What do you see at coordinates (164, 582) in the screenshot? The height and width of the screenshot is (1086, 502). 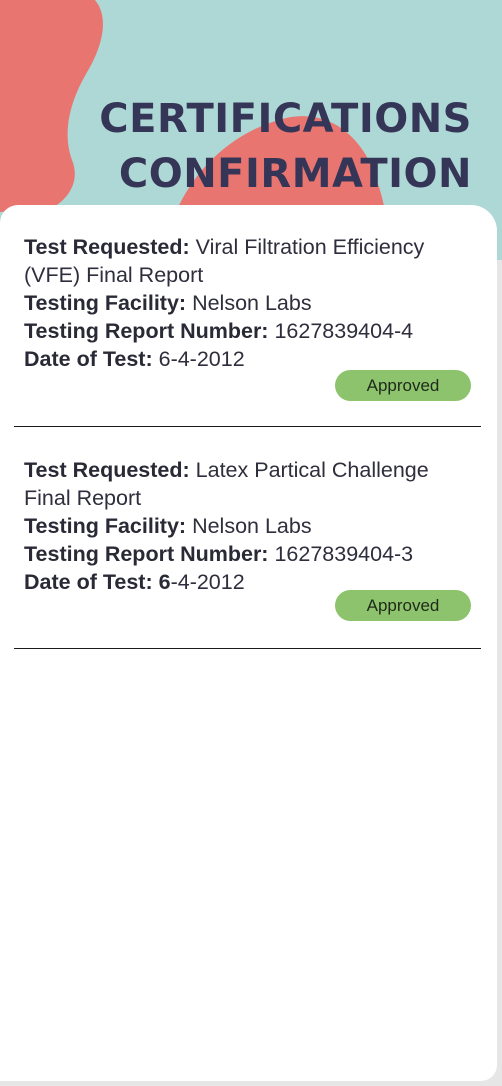 I see `date-of-test-value-bold: 6` at bounding box center [164, 582].